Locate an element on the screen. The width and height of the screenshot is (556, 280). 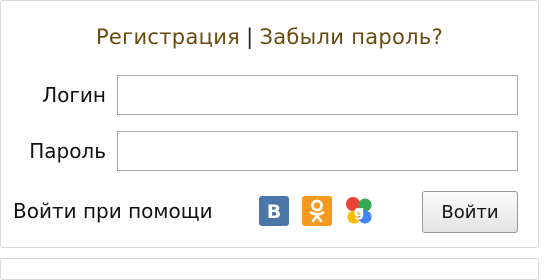
google-icon: g is located at coordinates (359, 211).